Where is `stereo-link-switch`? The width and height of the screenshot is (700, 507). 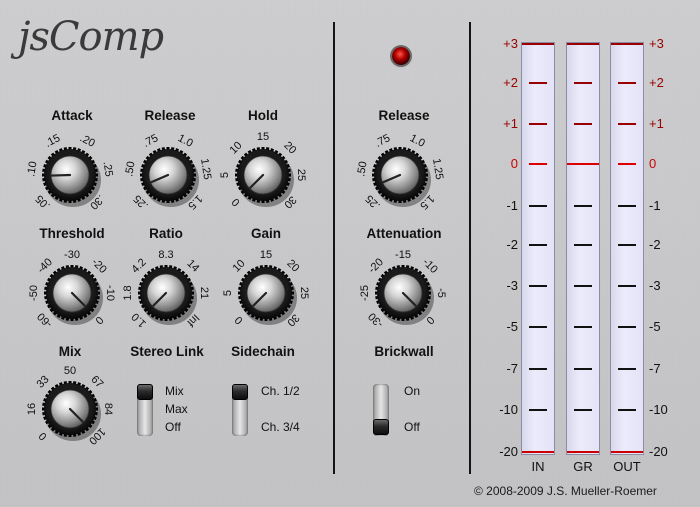 stereo-link-switch is located at coordinates (145, 410).